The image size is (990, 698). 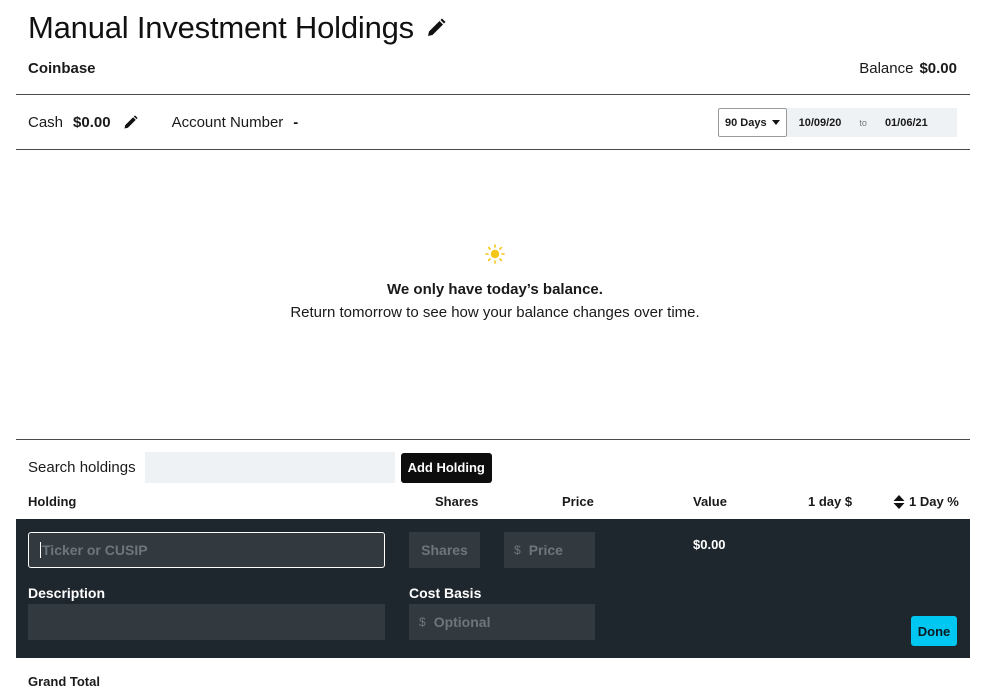 What do you see at coordinates (82, 467) in the screenshot?
I see `search-holdings-label: Search holdings` at bounding box center [82, 467].